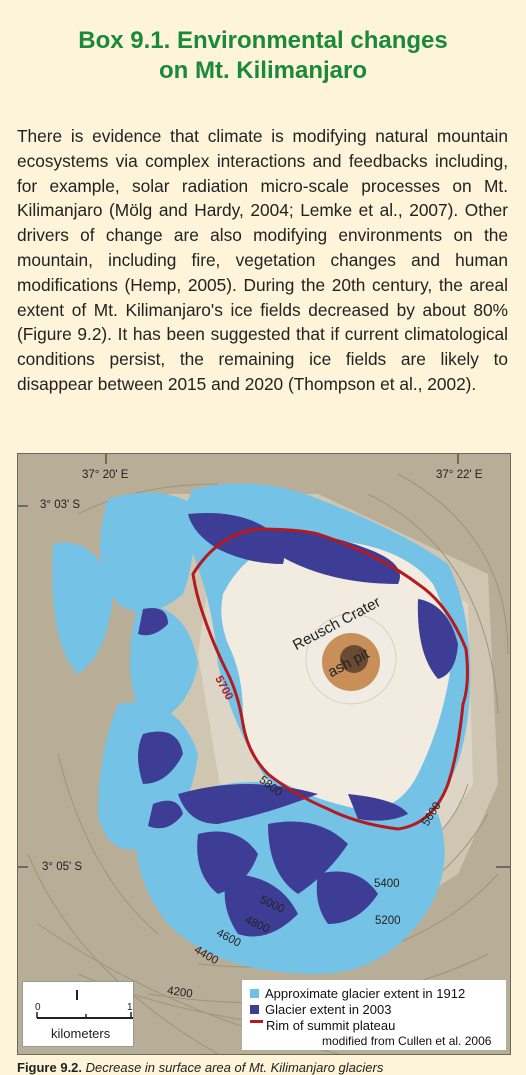 This screenshot has width=526, height=1075. I want to click on legend-item-1912: Approximate glacier extent in 1912, so click(357, 993).